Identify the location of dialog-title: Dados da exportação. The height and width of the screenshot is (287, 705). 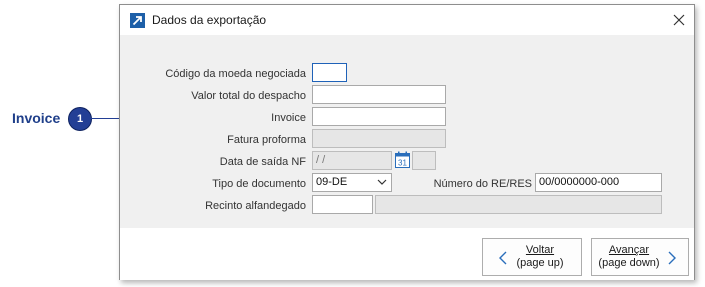
(209, 20).